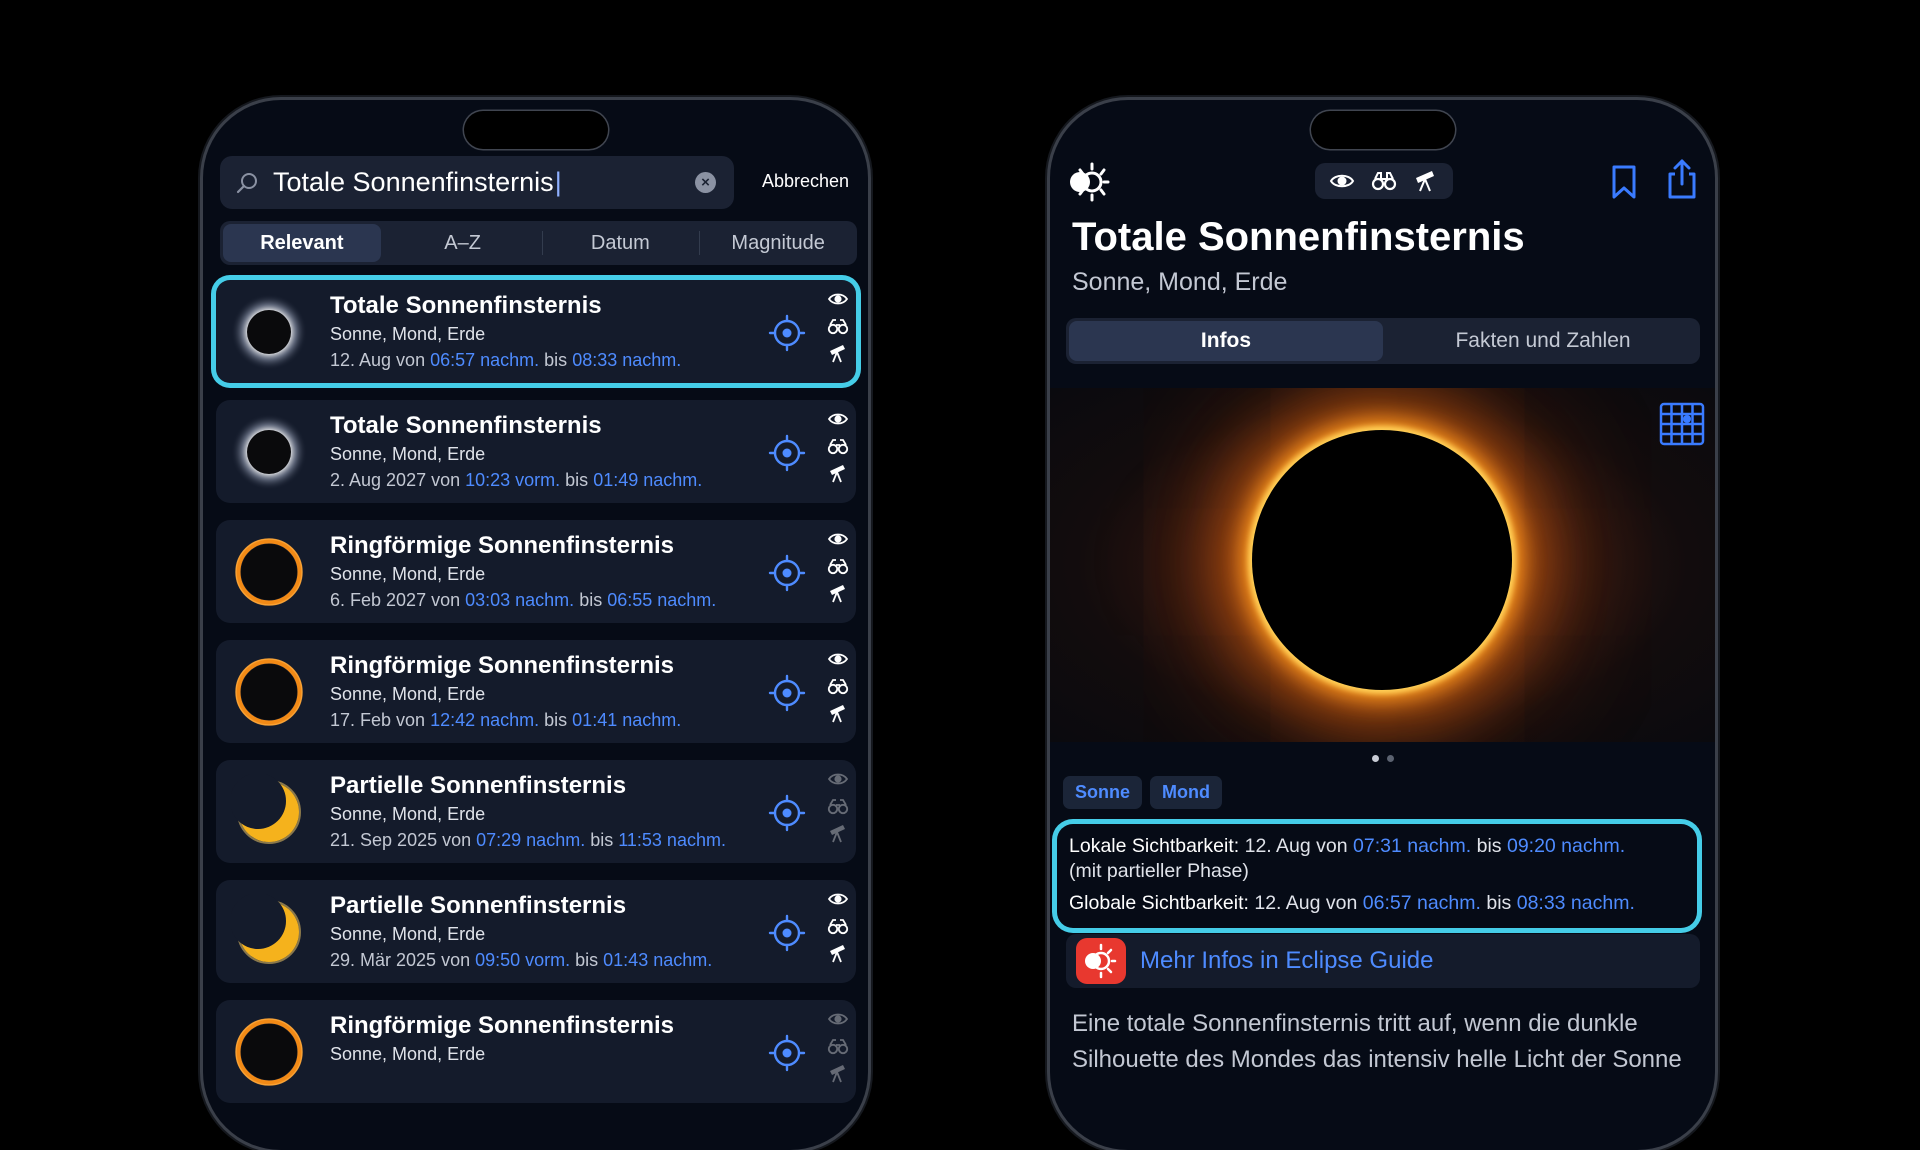 The image size is (1920, 1150). What do you see at coordinates (485, 720) in the screenshot?
I see `result-start-time: 12:42 nachm.` at bounding box center [485, 720].